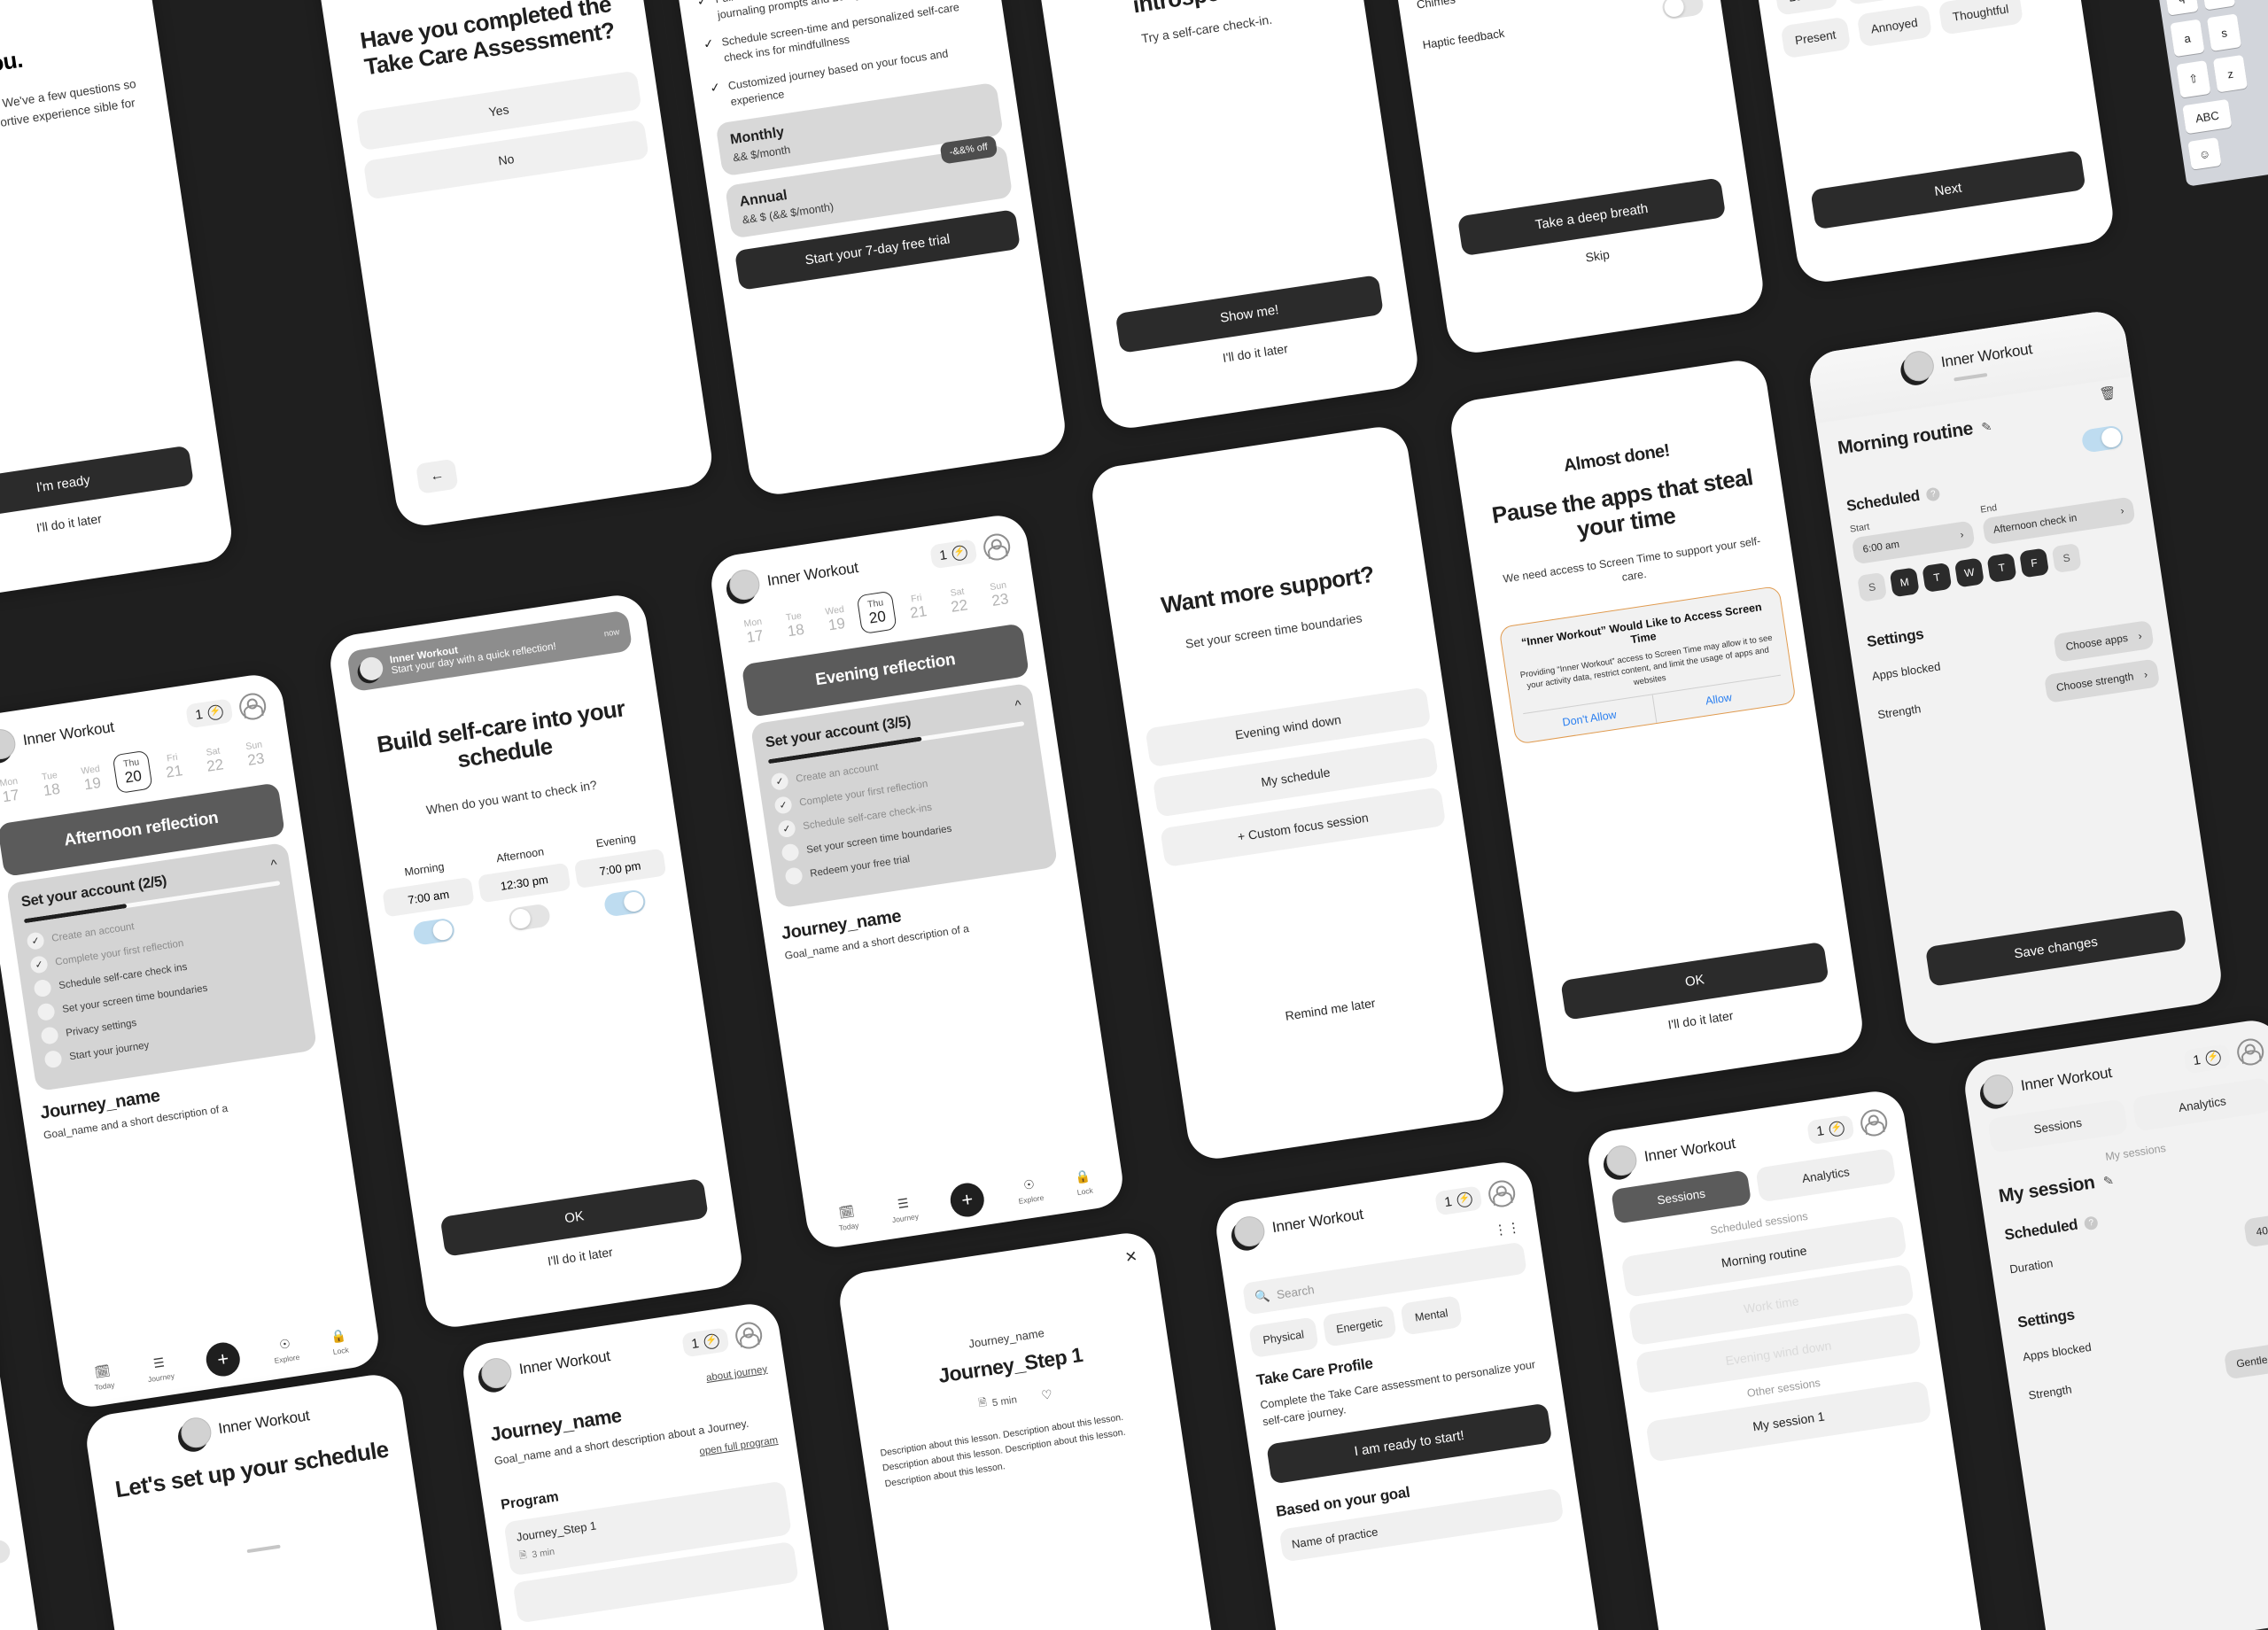 This screenshot has height=1630, width=2268. What do you see at coordinates (2102, 439) in the screenshot?
I see `routine-enabled-toggle` at bounding box center [2102, 439].